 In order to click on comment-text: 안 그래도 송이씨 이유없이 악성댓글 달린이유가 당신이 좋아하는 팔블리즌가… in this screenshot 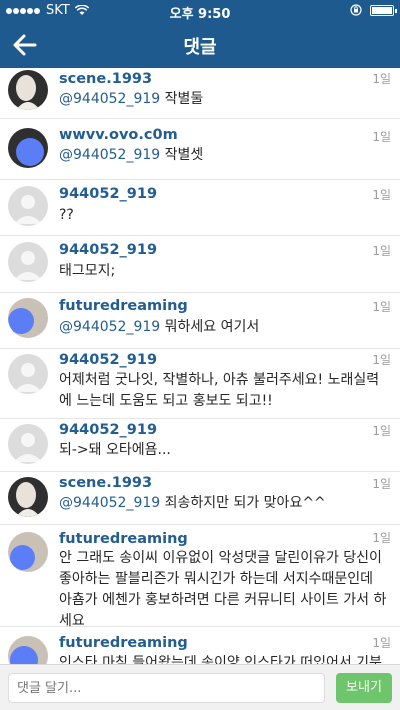, I will do `click(224, 590)`.